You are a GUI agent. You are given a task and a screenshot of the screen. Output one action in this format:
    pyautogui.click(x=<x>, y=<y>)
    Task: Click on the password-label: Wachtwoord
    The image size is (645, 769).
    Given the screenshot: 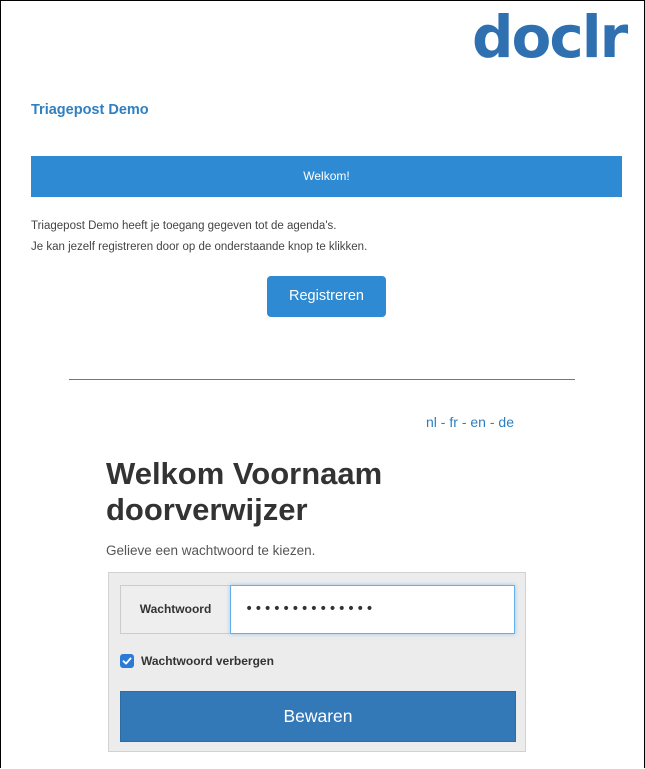 What is the action you would take?
    pyautogui.click(x=175, y=609)
    